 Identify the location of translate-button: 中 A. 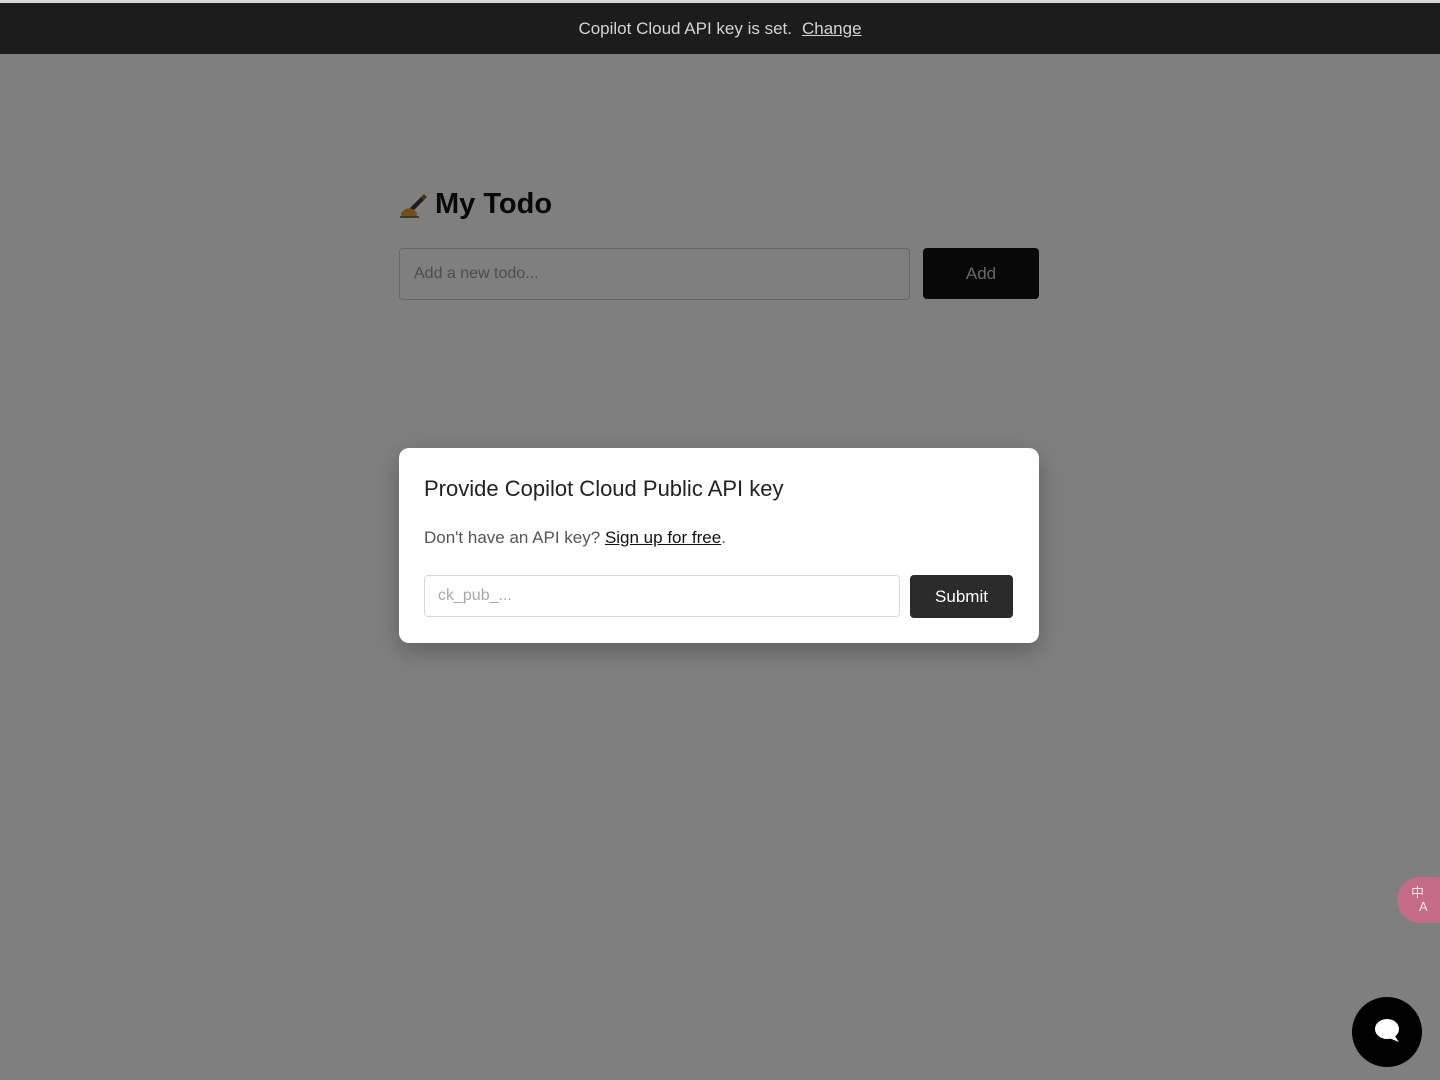
(1418, 900).